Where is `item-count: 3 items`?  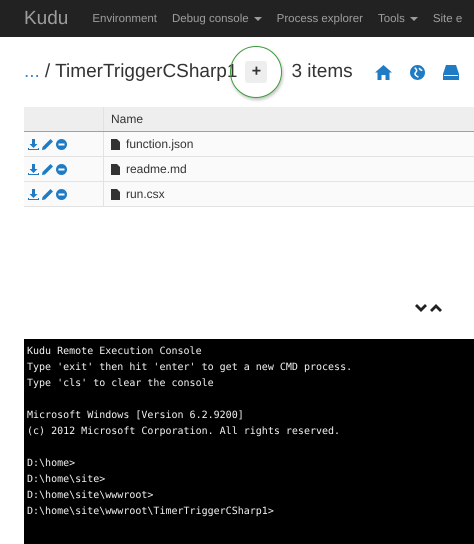
item-count: 3 items is located at coordinates (322, 72).